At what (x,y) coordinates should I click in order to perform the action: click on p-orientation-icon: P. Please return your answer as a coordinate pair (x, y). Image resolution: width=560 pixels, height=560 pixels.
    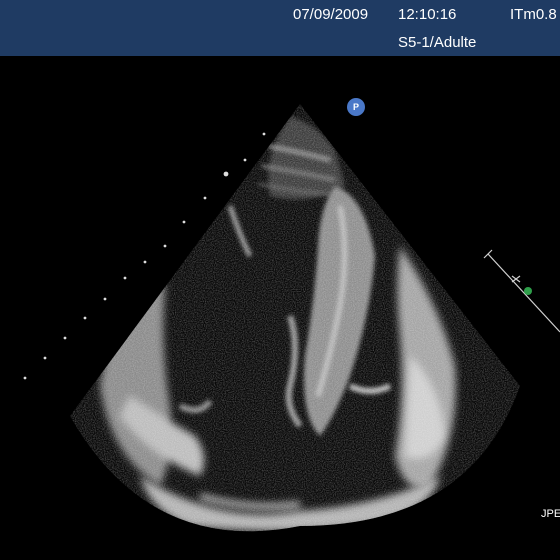
    Looking at the image, I should click on (356, 107).